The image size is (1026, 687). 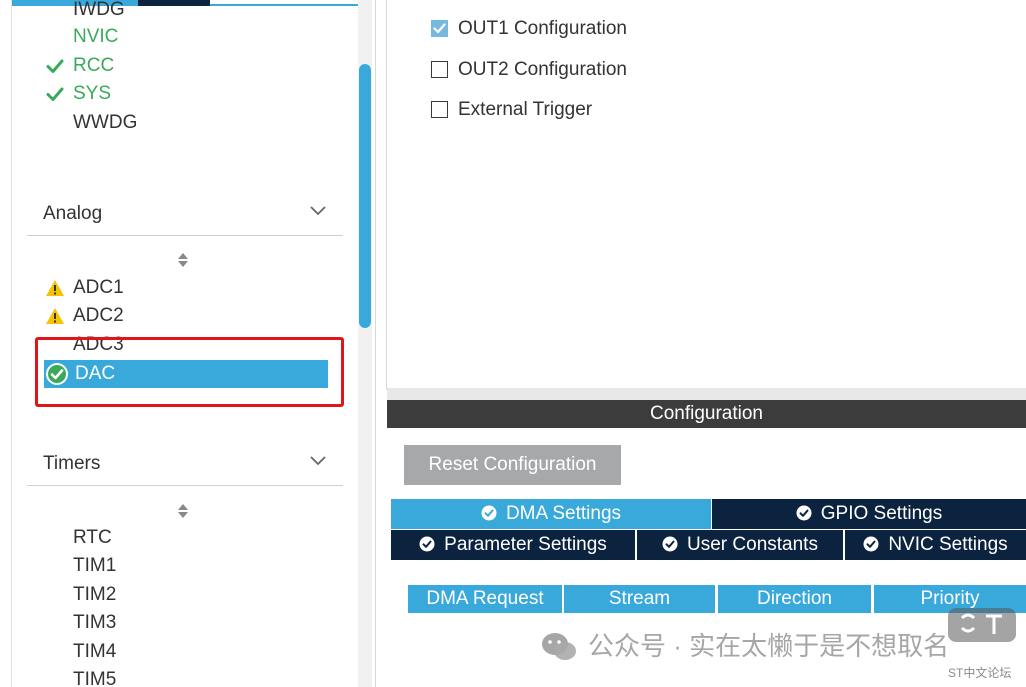 I want to click on tree-item-label: TIM5, so click(x=95, y=678).